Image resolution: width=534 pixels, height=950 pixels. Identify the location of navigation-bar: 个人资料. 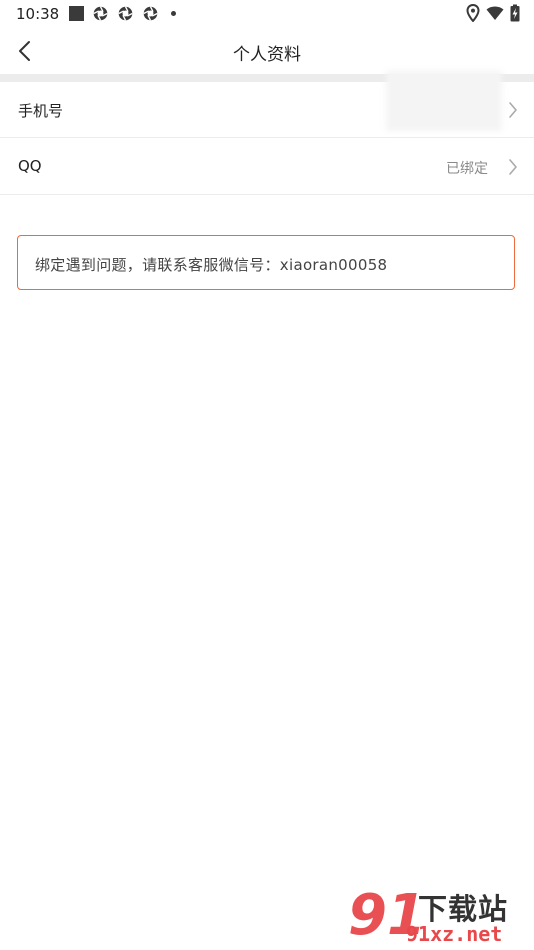
(267, 51).